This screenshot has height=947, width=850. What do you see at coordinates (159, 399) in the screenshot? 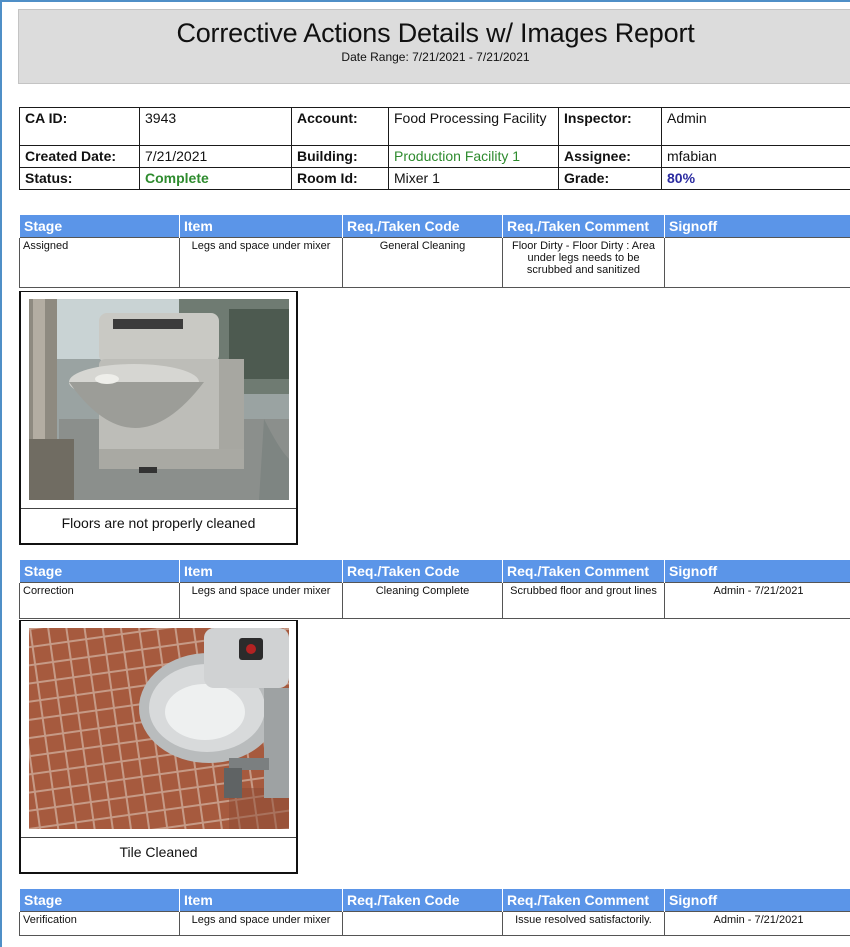
I see `mixer-dirty-floor-photo` at bounding box center [159, 399].